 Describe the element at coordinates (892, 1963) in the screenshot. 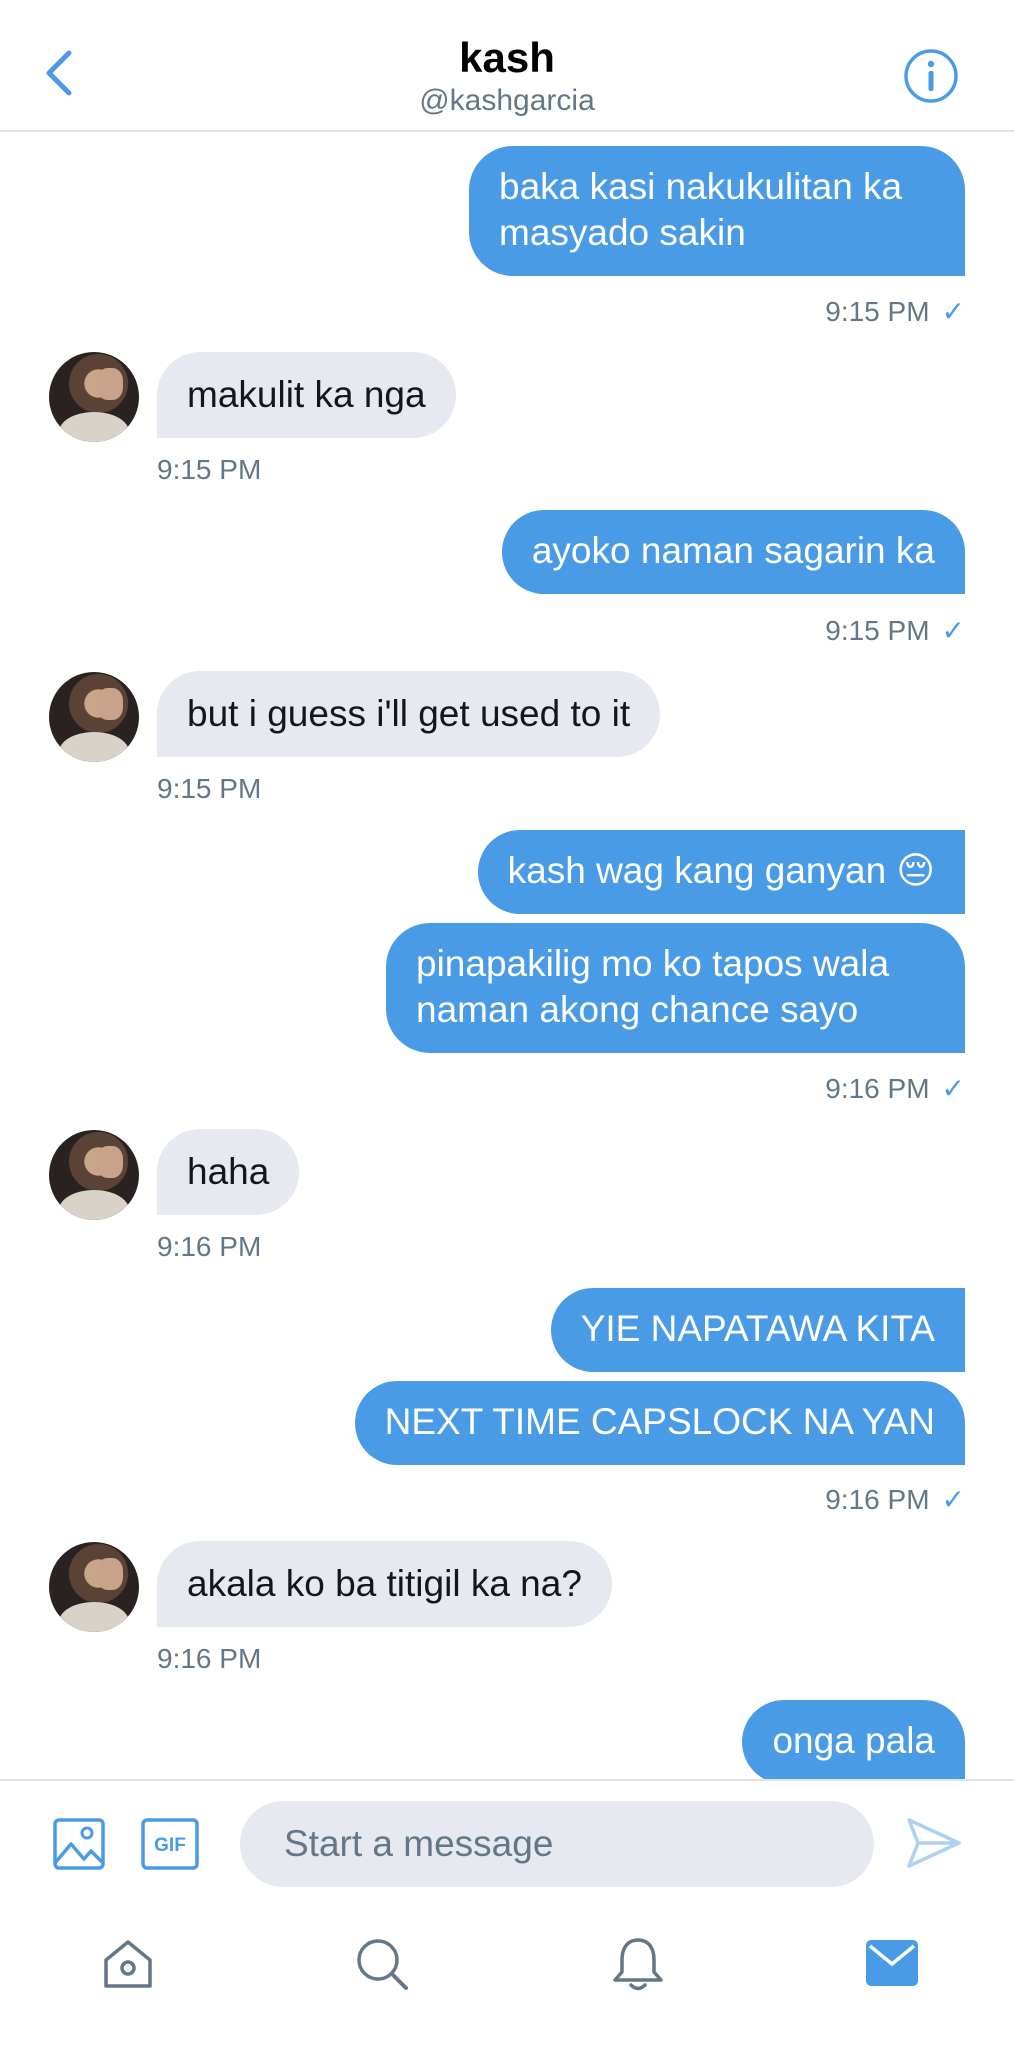

I see `messages-icon` at that location.